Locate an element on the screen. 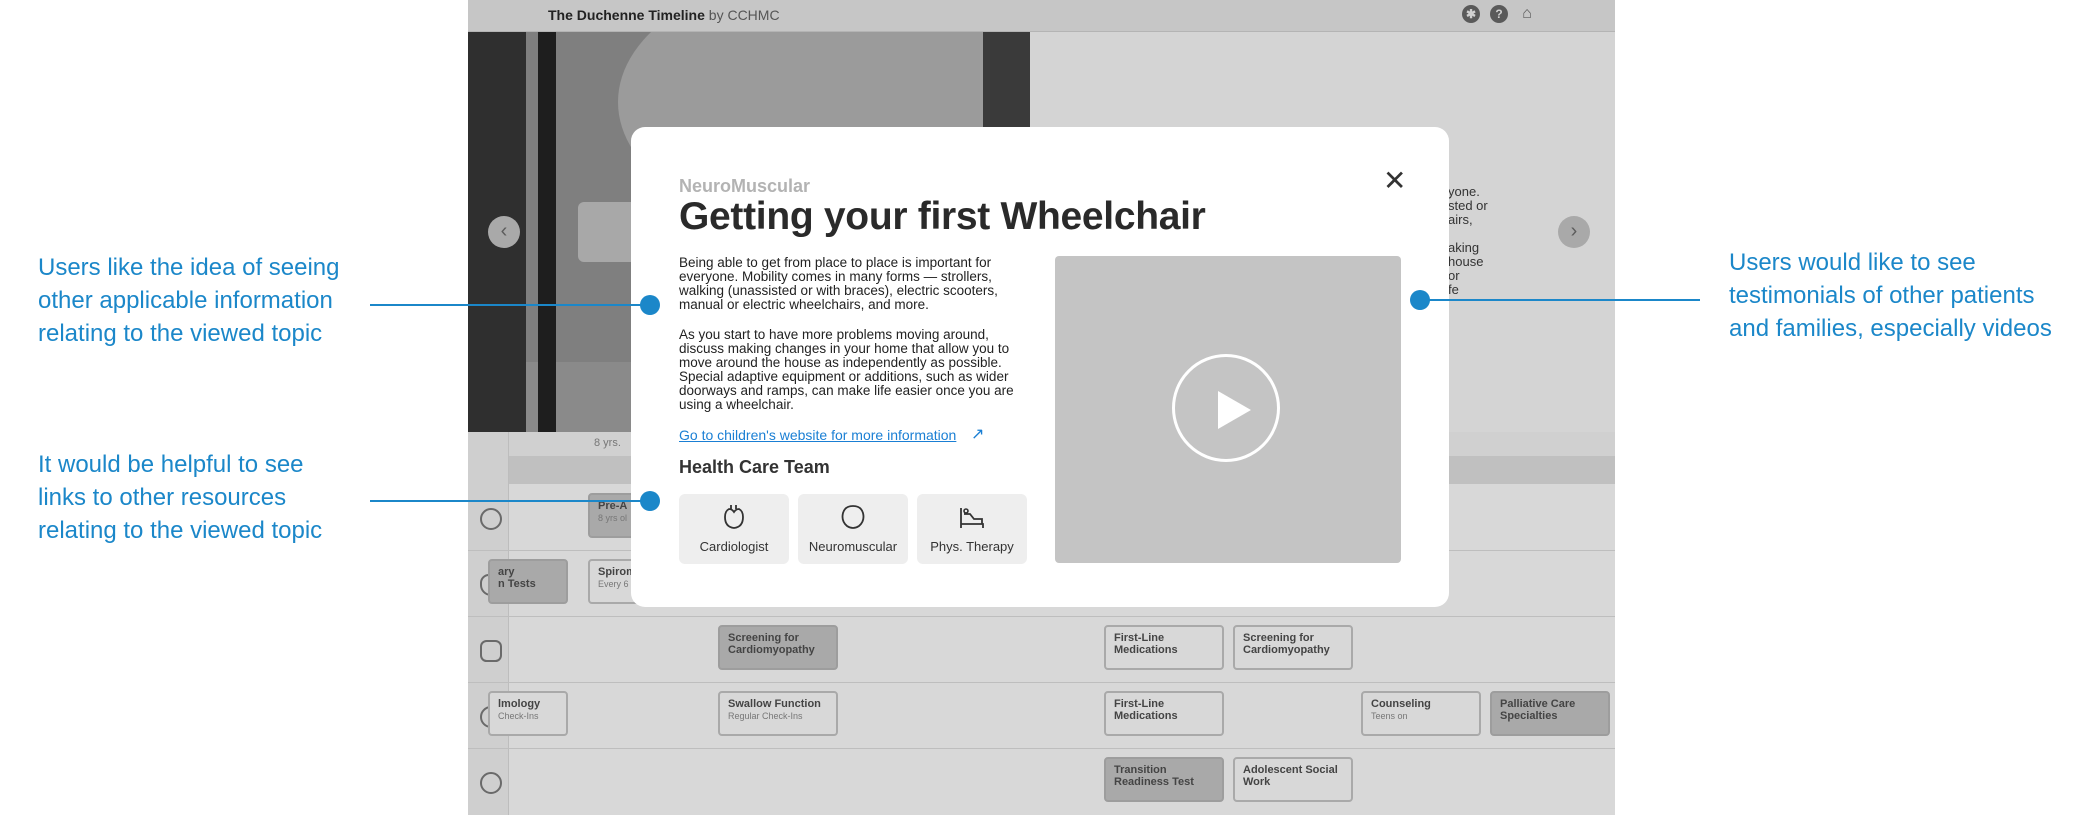  team-card-neuromuscular: Neuromuscular is located at coordinates (853, 529).